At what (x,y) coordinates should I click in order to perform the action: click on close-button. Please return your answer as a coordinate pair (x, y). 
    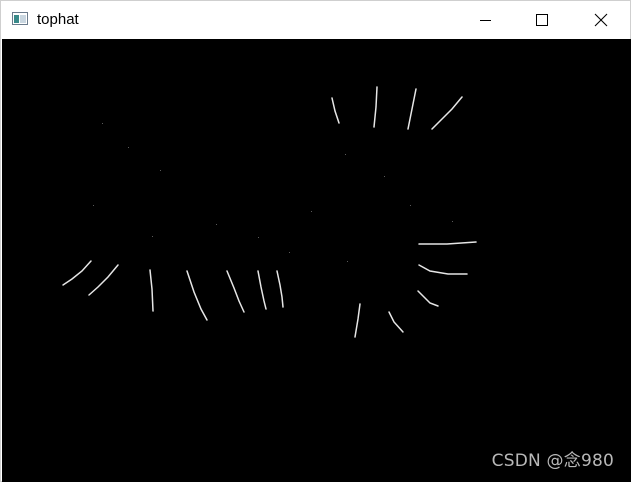
    Looking at the image, I should click on (599, 20).